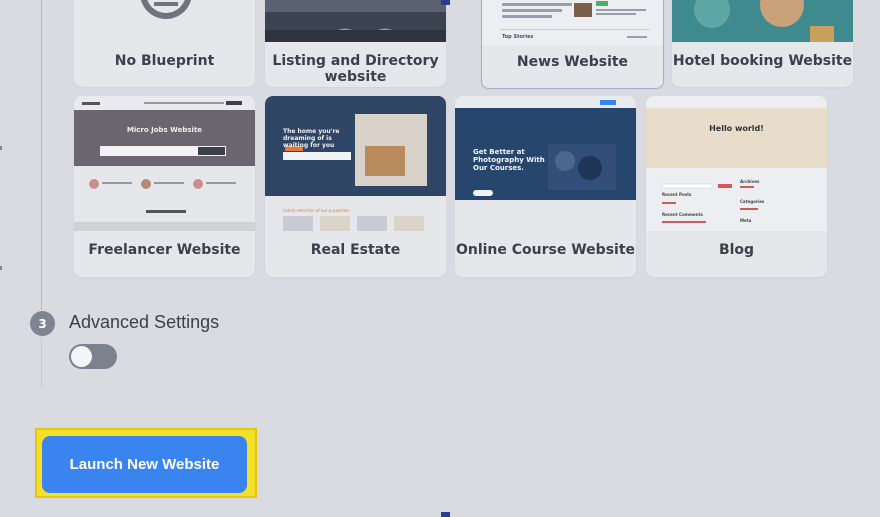  What do you see at coordinates (164, 163) in the screenshot?
I see `freelancer-thumbnail: Micro Jobs Website` at bounding box center [164, 163].